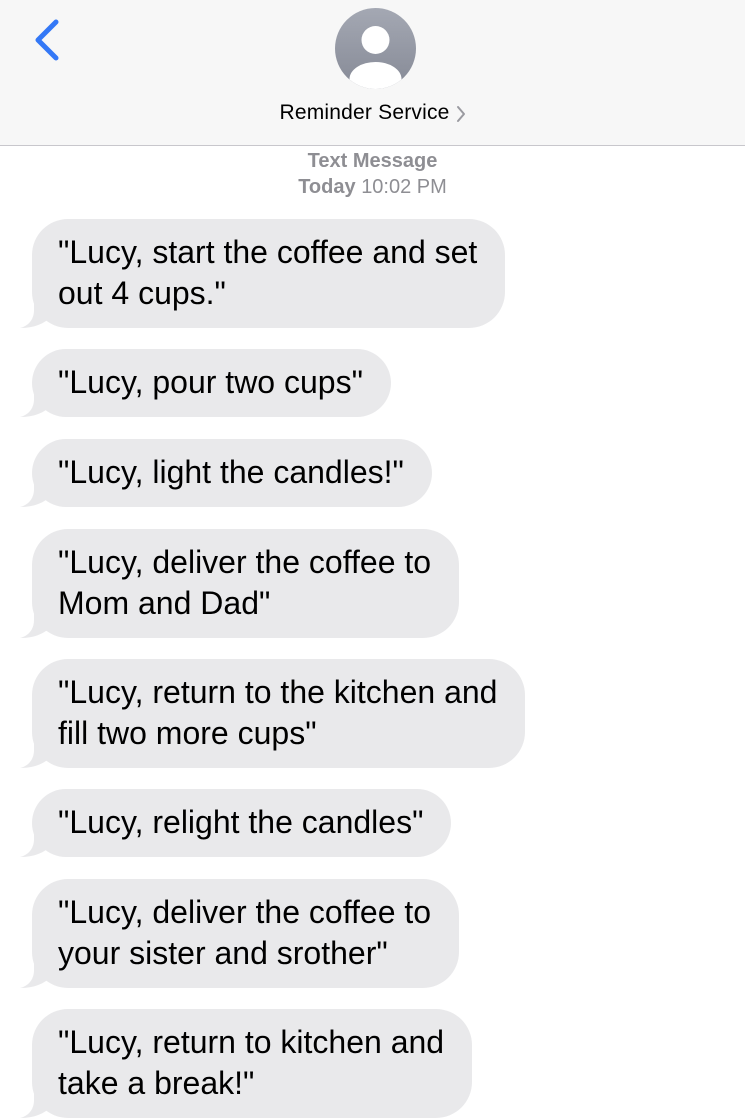  I want to click on person-silhouette-icon, so click(375, 57).